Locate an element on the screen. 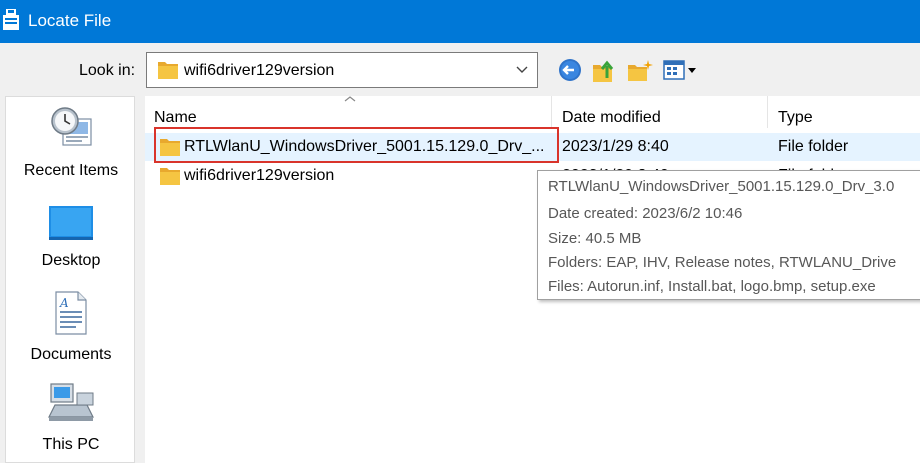  place-desktop: Desktop is located at coordinates (71, 237).